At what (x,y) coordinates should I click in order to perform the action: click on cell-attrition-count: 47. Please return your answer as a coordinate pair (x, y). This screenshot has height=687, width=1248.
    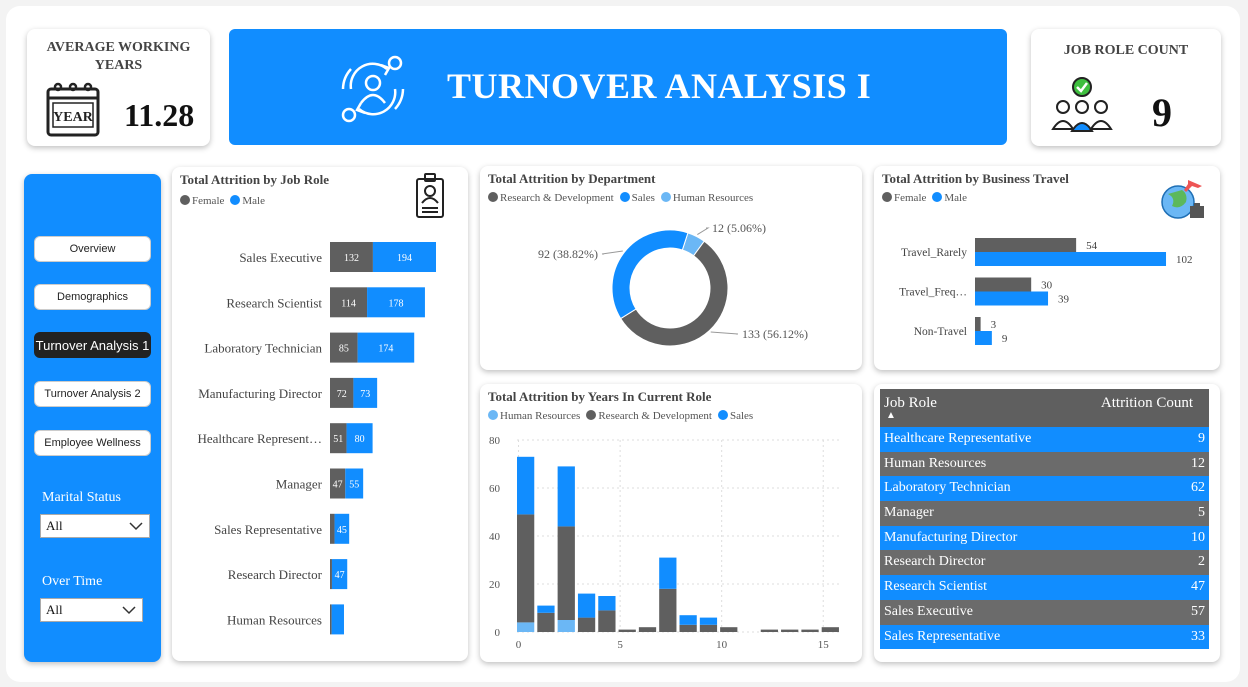
    Looking at the image, I should click on (1198, 587).